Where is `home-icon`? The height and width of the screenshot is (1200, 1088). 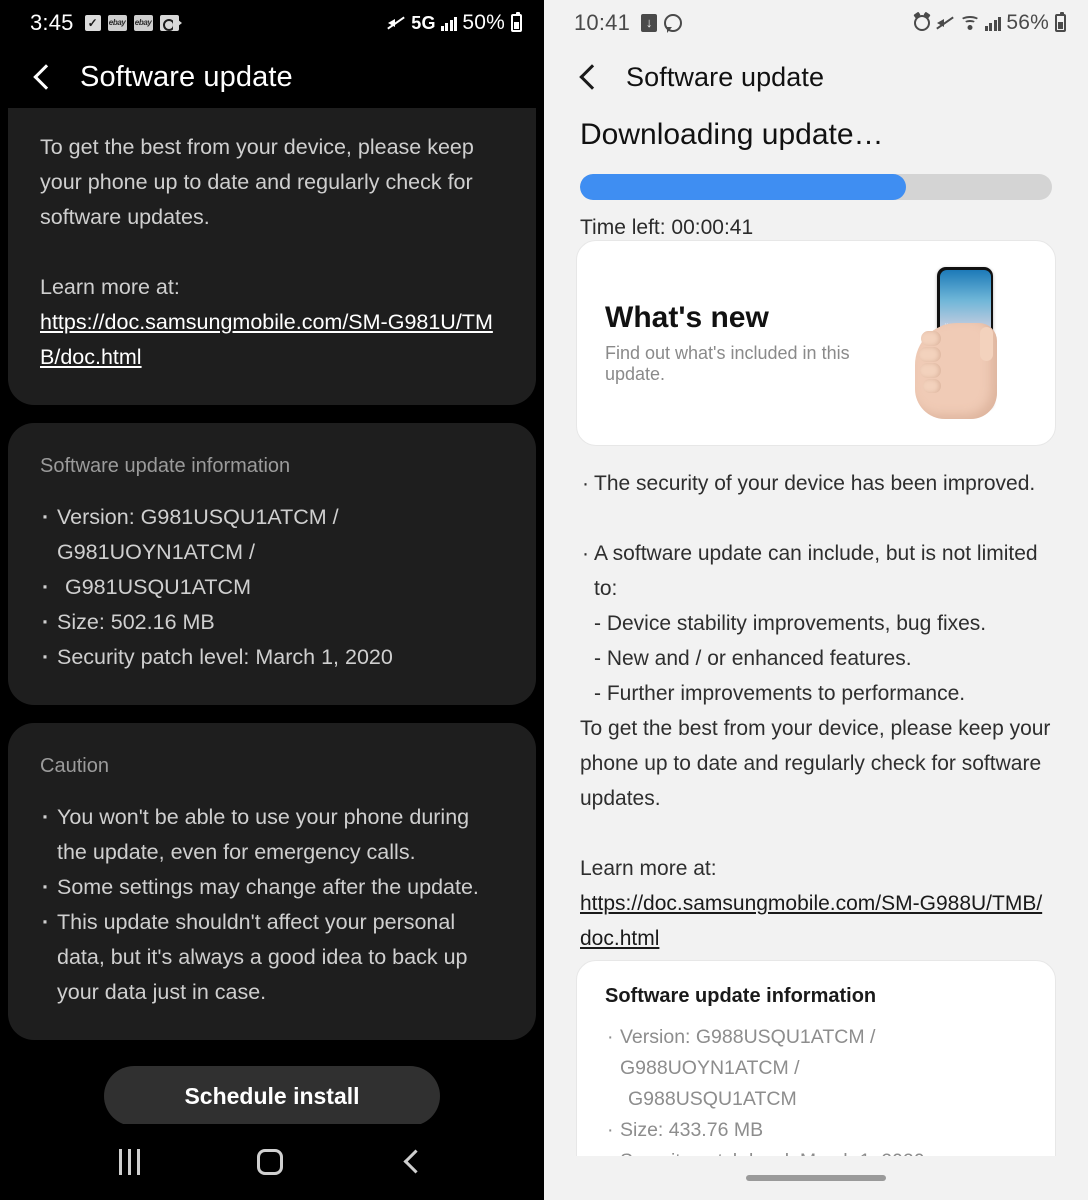 home-icon is located at coordinates (269, 1162).